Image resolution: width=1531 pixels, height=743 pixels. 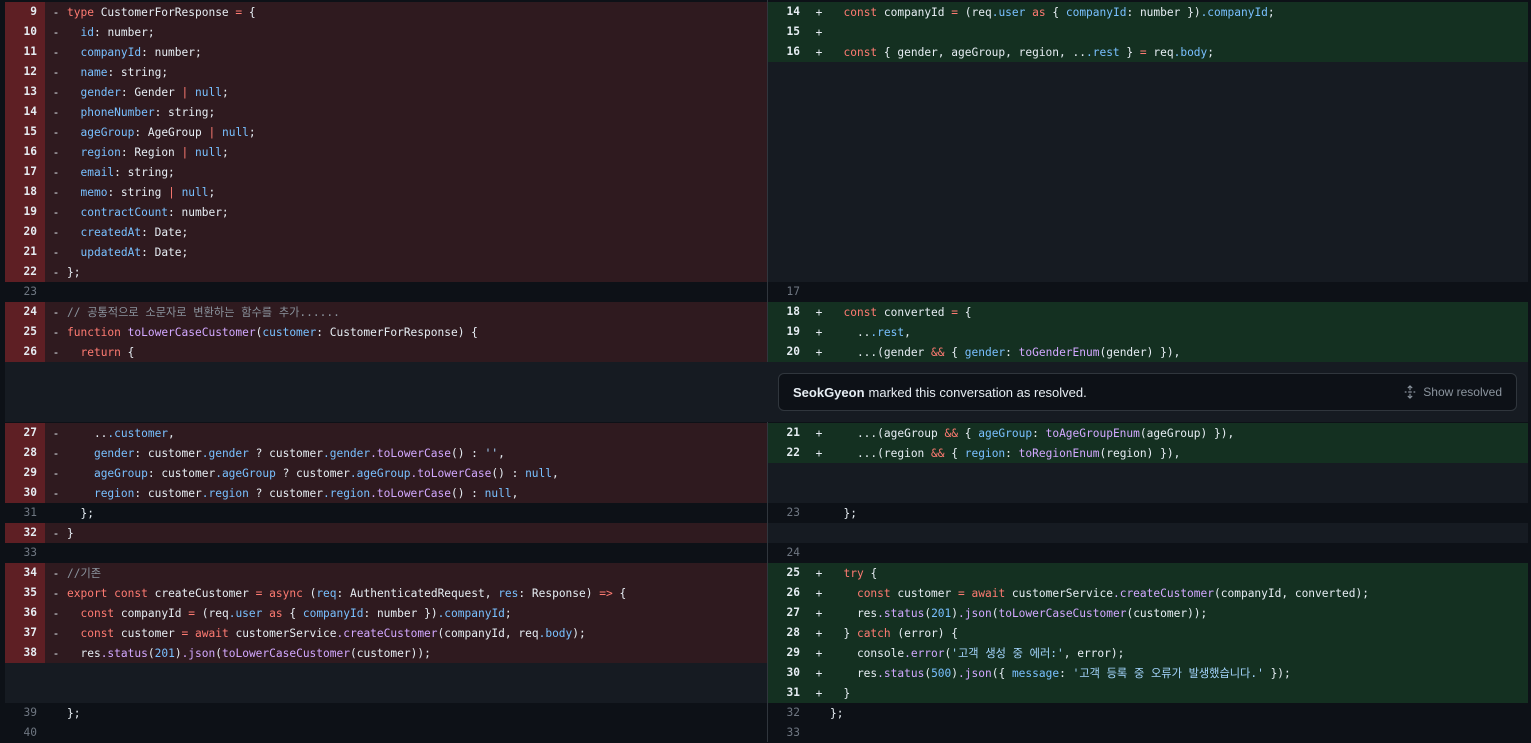 I want to click on line-number: 35, so click(x=25, y=593).